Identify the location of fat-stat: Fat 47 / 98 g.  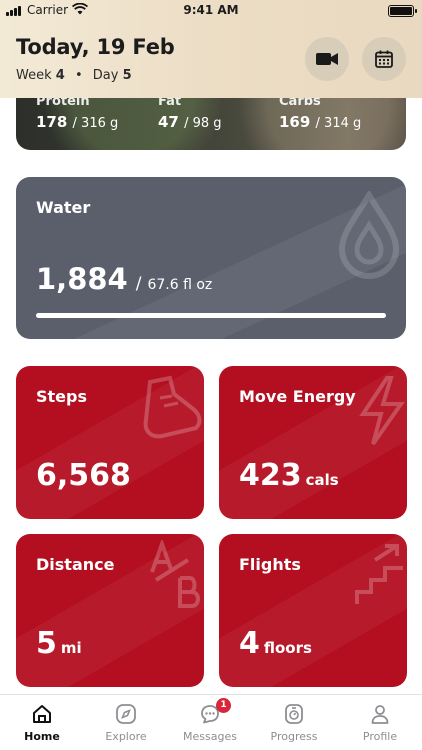
(190, 112).